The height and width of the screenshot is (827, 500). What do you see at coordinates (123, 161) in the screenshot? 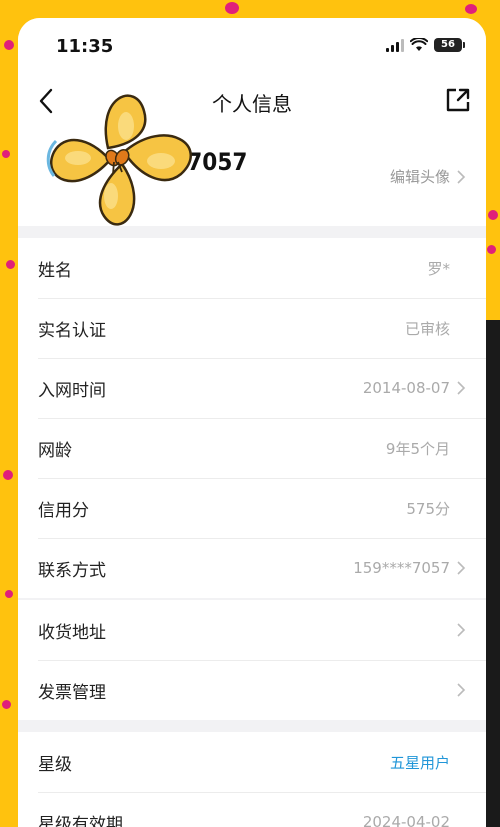
I see `avatar` at bounding box center [123, 161].